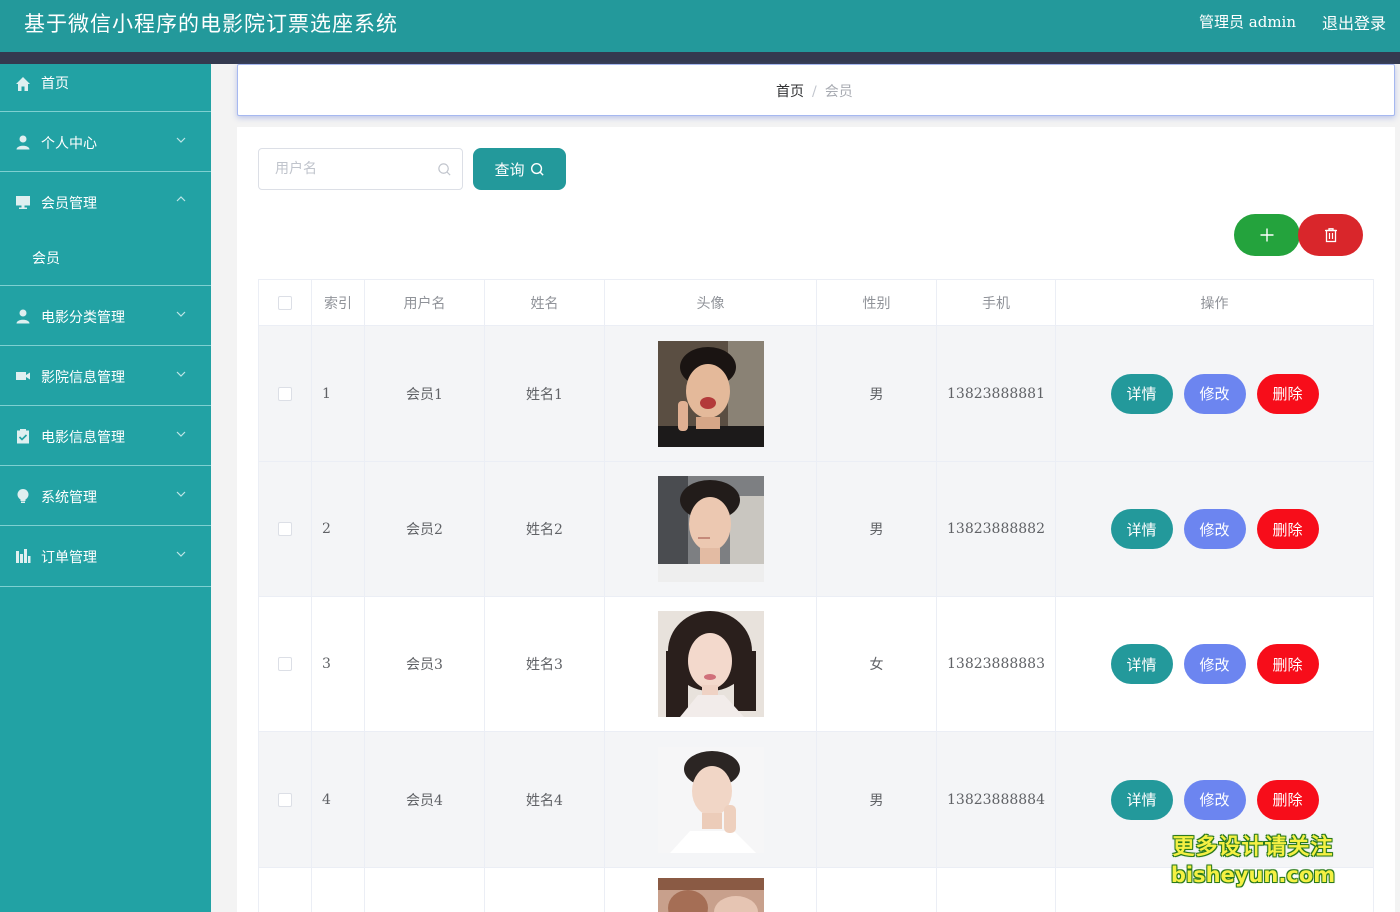  Describe the element at coordinates (509, 169) in the screenshot. I see `query-button-label: 查询` at that location.